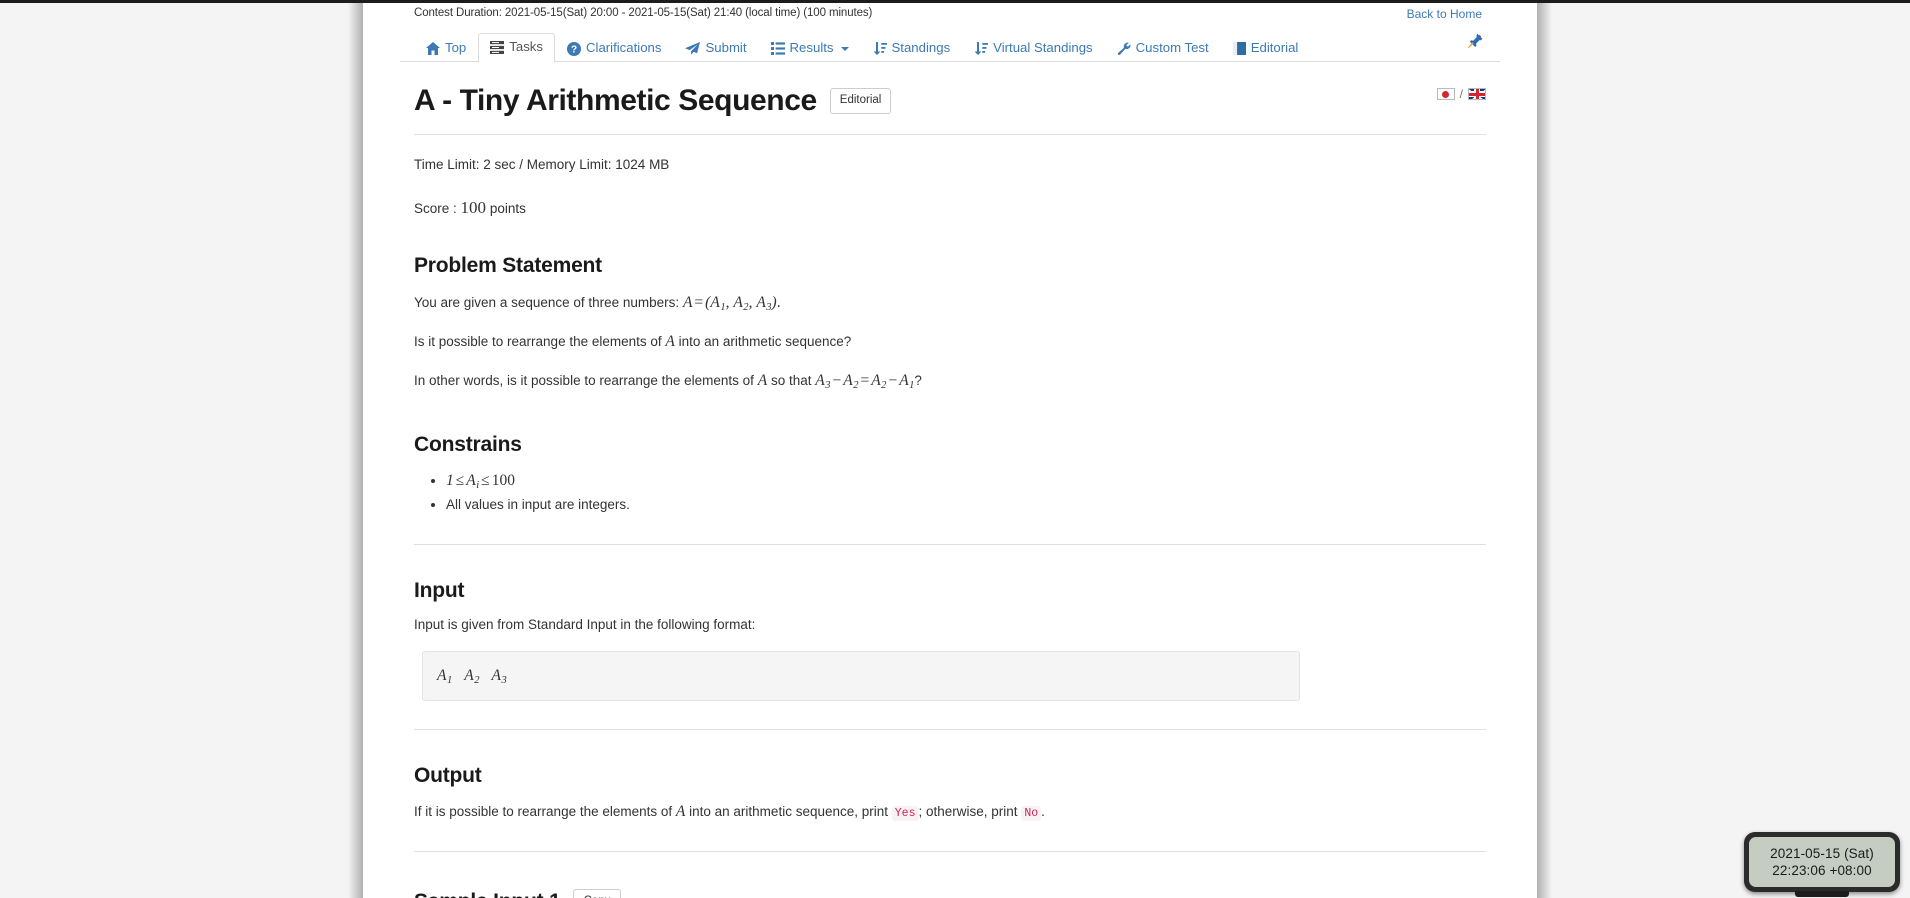  What do you see at coordinates (508, 266) in the screenshot?
I see `section-heading-problem-statement: Problem Statement` at bounding box center [508, 266].